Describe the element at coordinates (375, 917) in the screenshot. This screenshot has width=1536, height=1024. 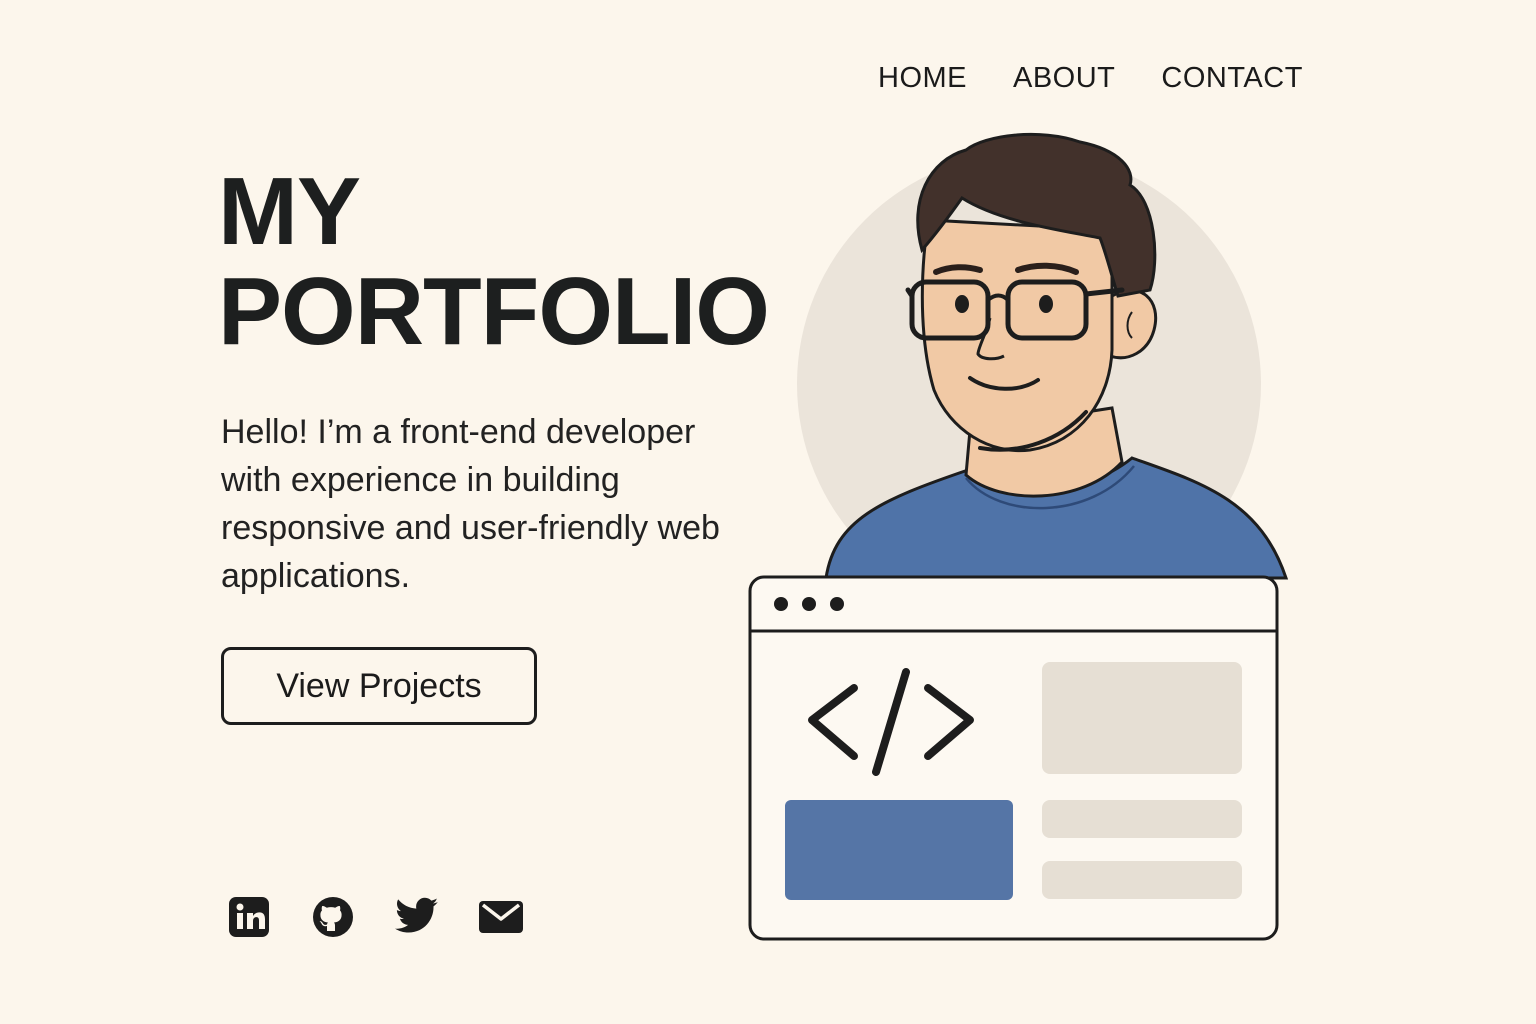
I see `social-links` at that location.